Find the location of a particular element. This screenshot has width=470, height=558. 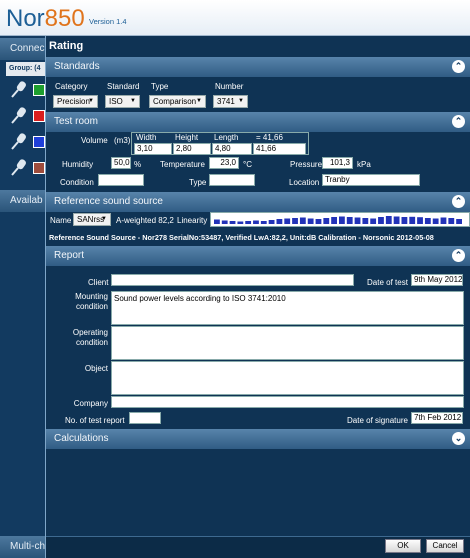

refsource-section-header: Reference sound source ⌃ is located at coordinates (258, 202).